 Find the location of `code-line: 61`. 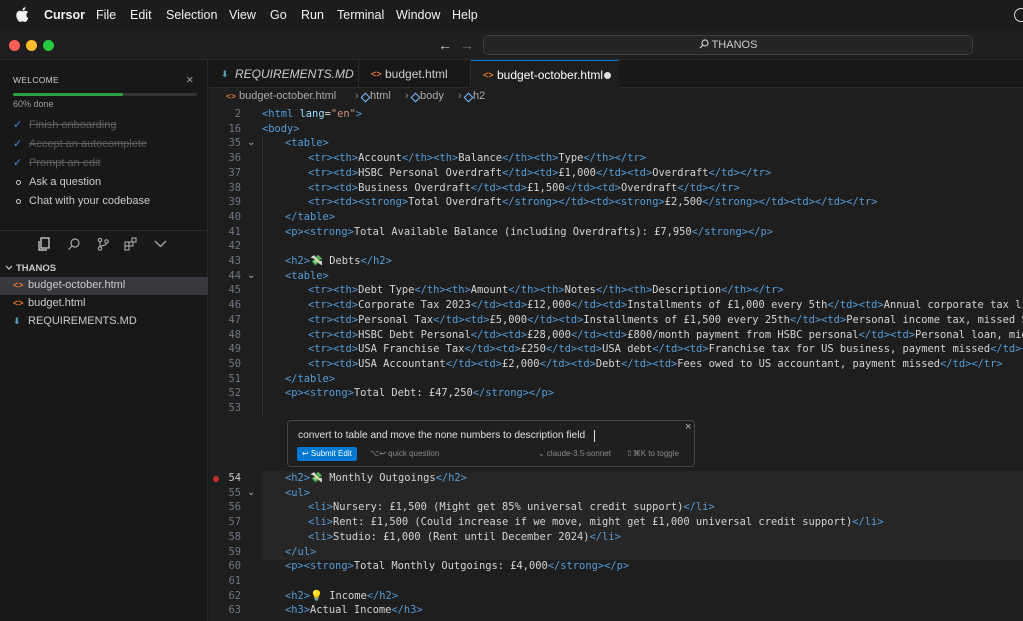

code-line: 61 is located at coordinates (616, 581).